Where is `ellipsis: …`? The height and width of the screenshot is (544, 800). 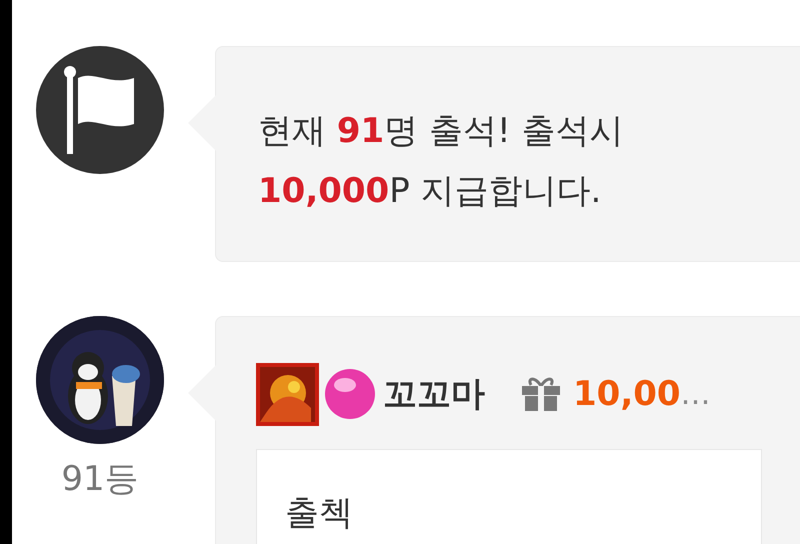 ellipsis: … is located at coordinates (695, 394).